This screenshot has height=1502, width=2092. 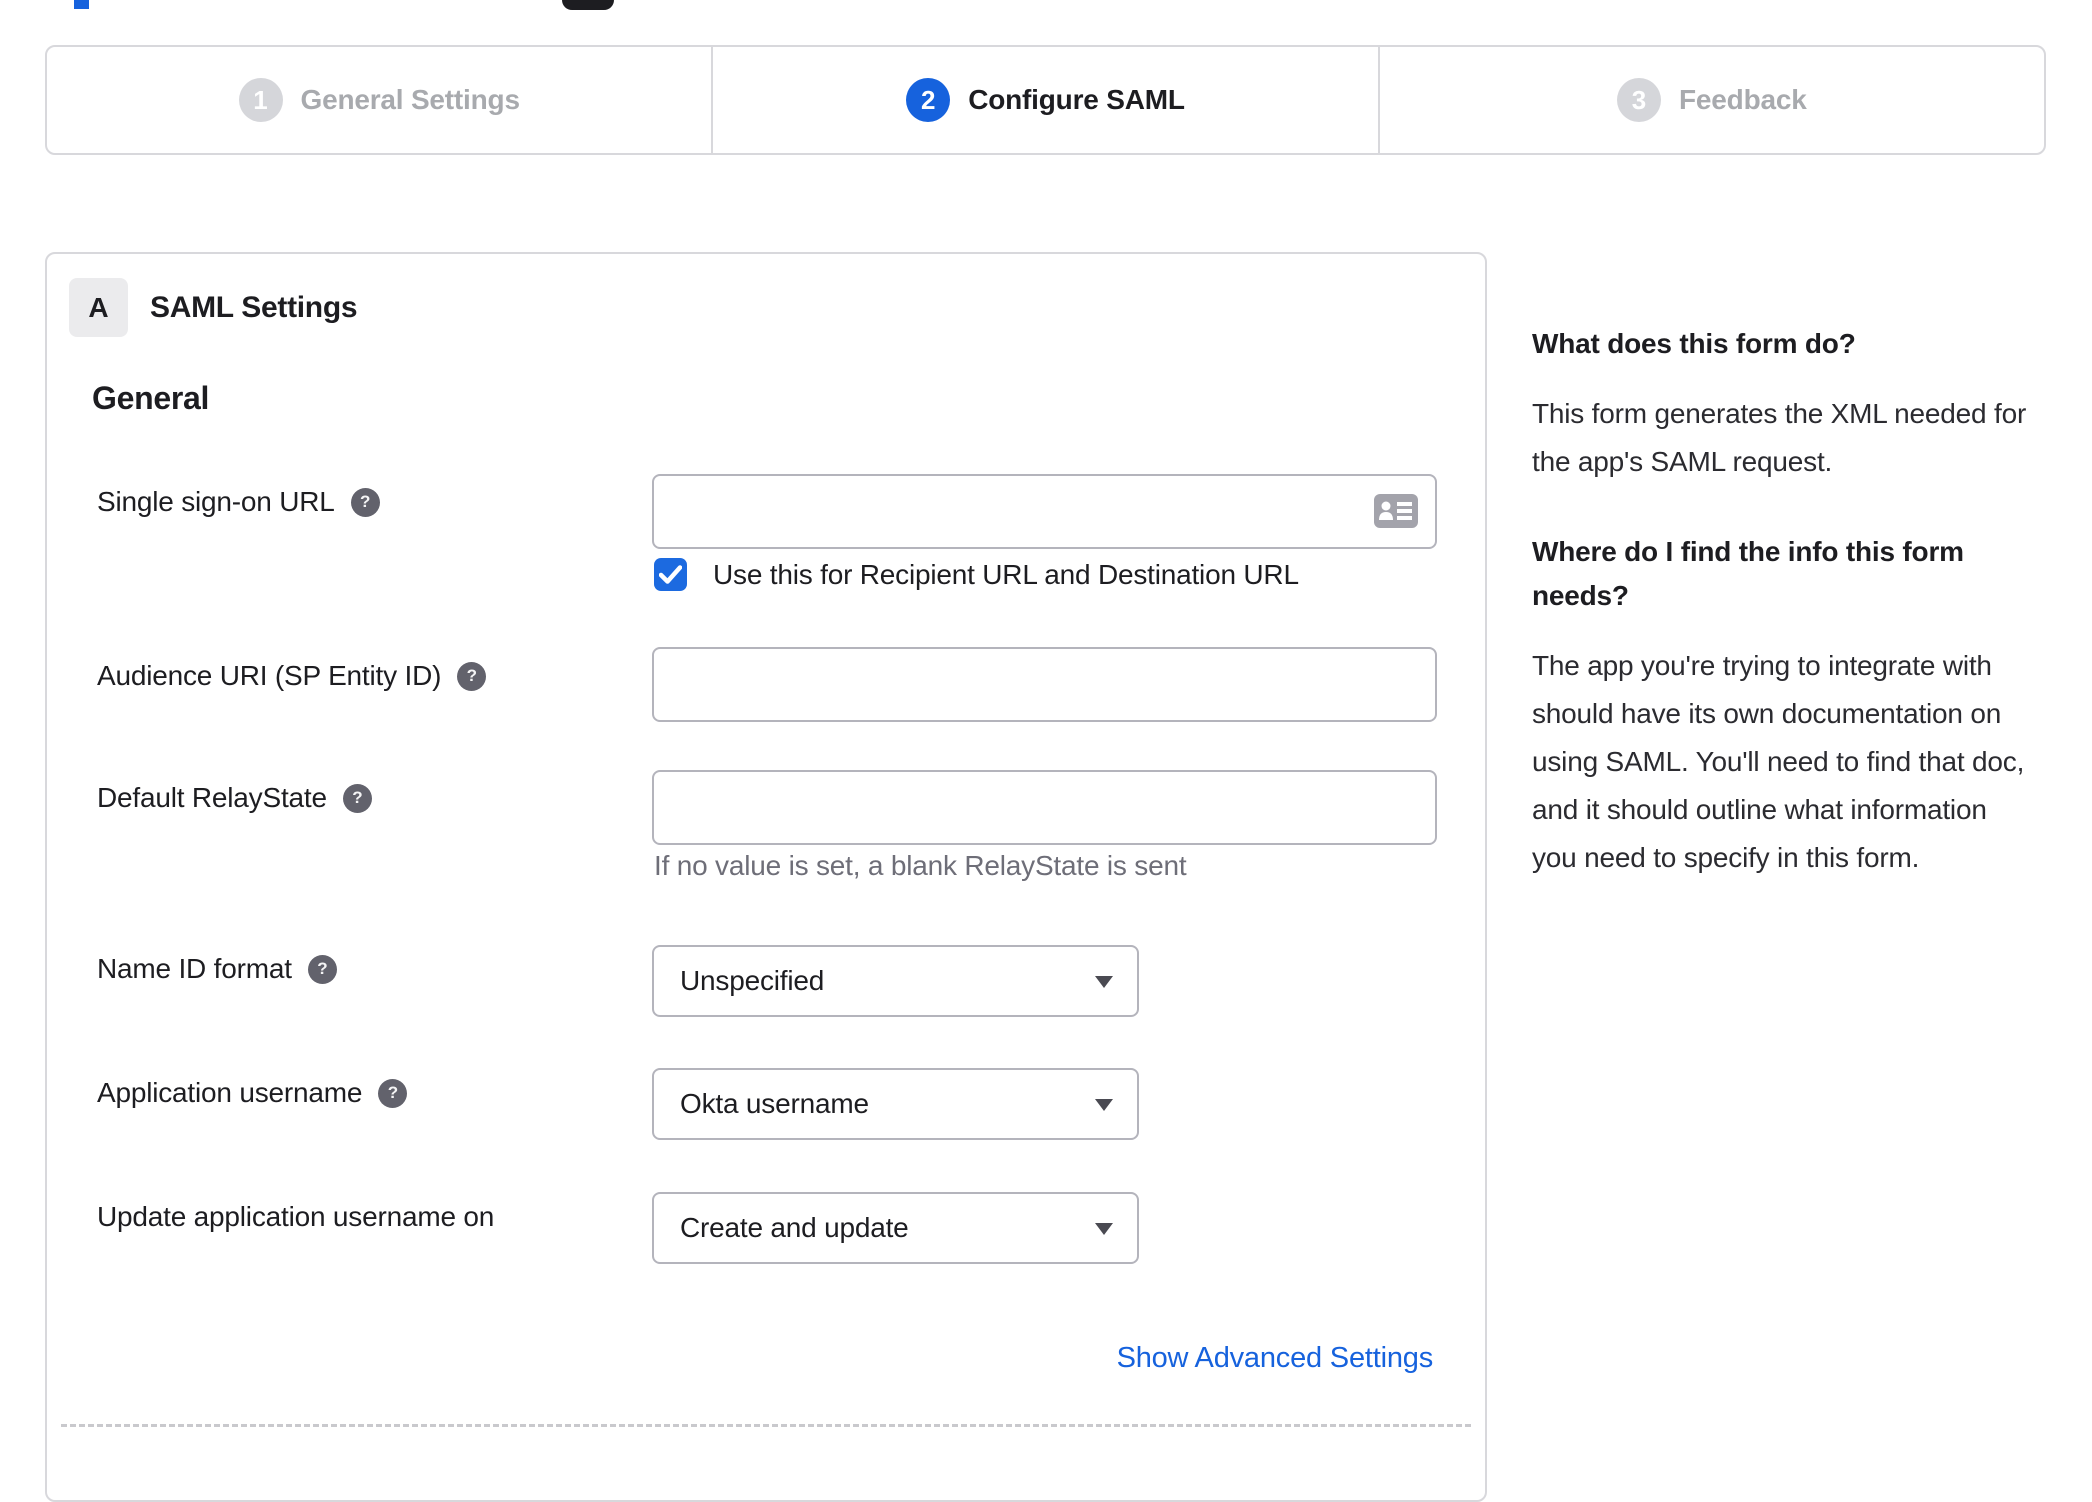 I want to click on single-sign-on-url-input-wrap, so click(x=1044, y=511).